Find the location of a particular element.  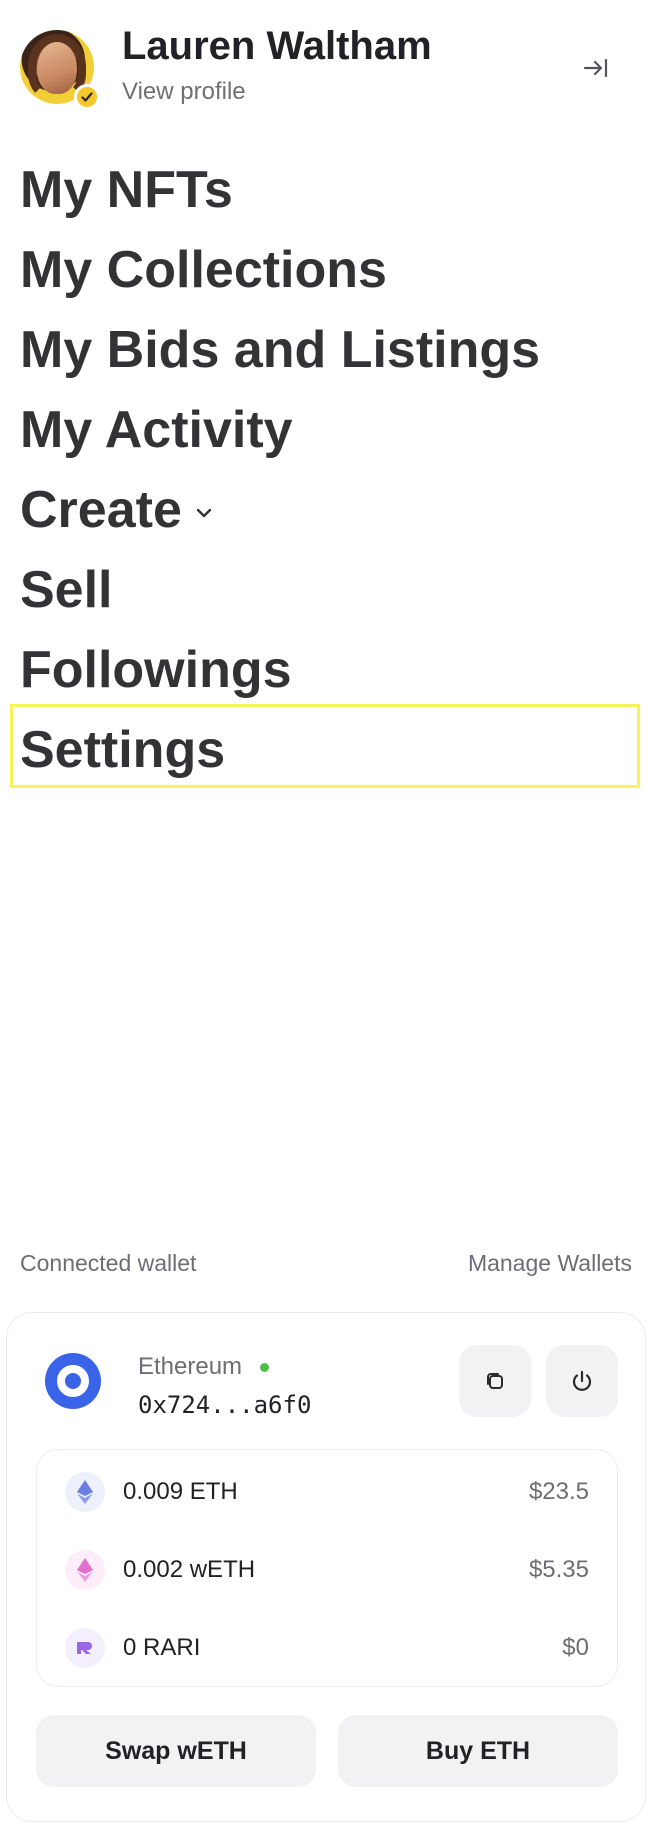

view-profile-link: View profile is located at coordinates (184, 92).